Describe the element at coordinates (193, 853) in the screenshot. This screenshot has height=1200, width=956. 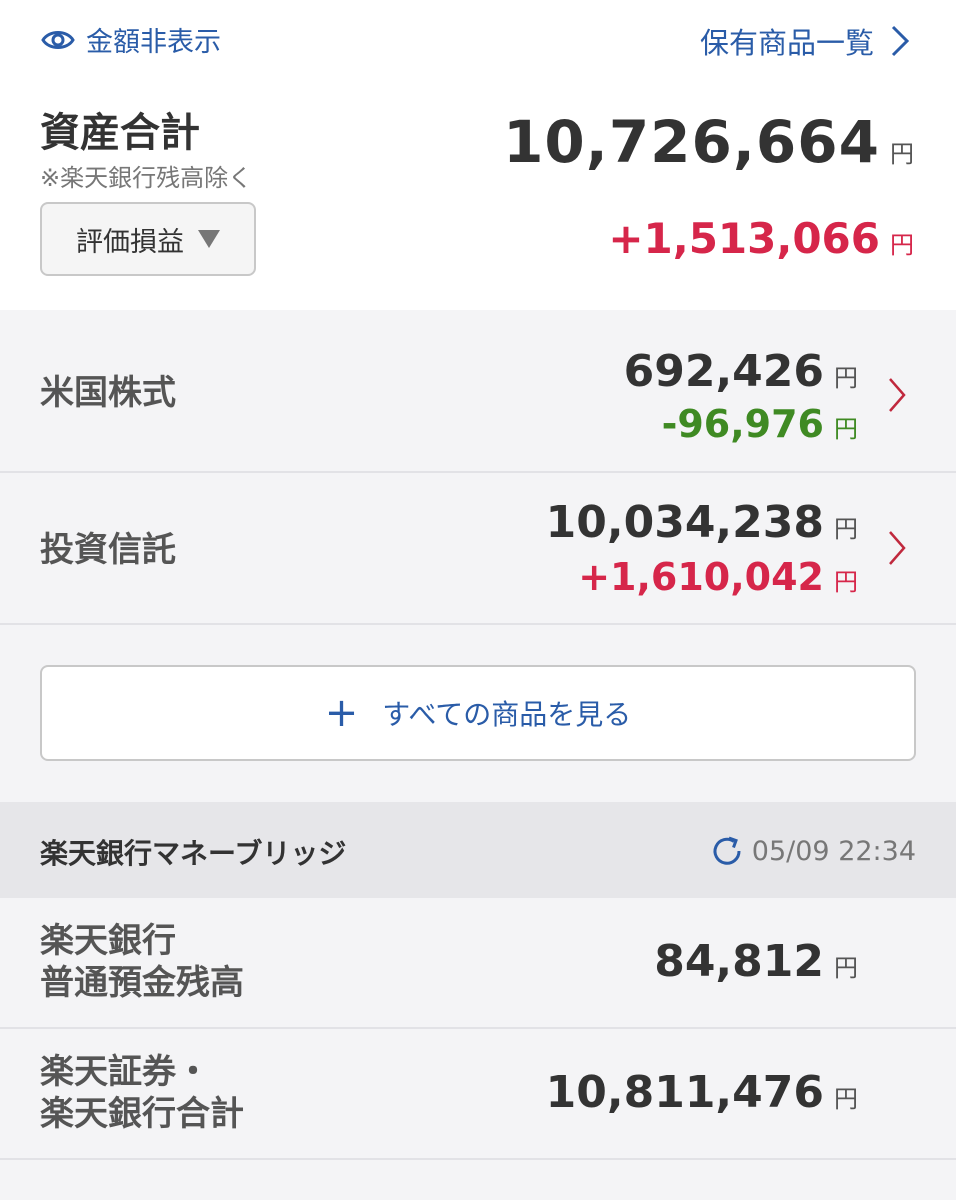
I see `money-bridge-title: 楽天銀行マネーブリッジ` at that location.